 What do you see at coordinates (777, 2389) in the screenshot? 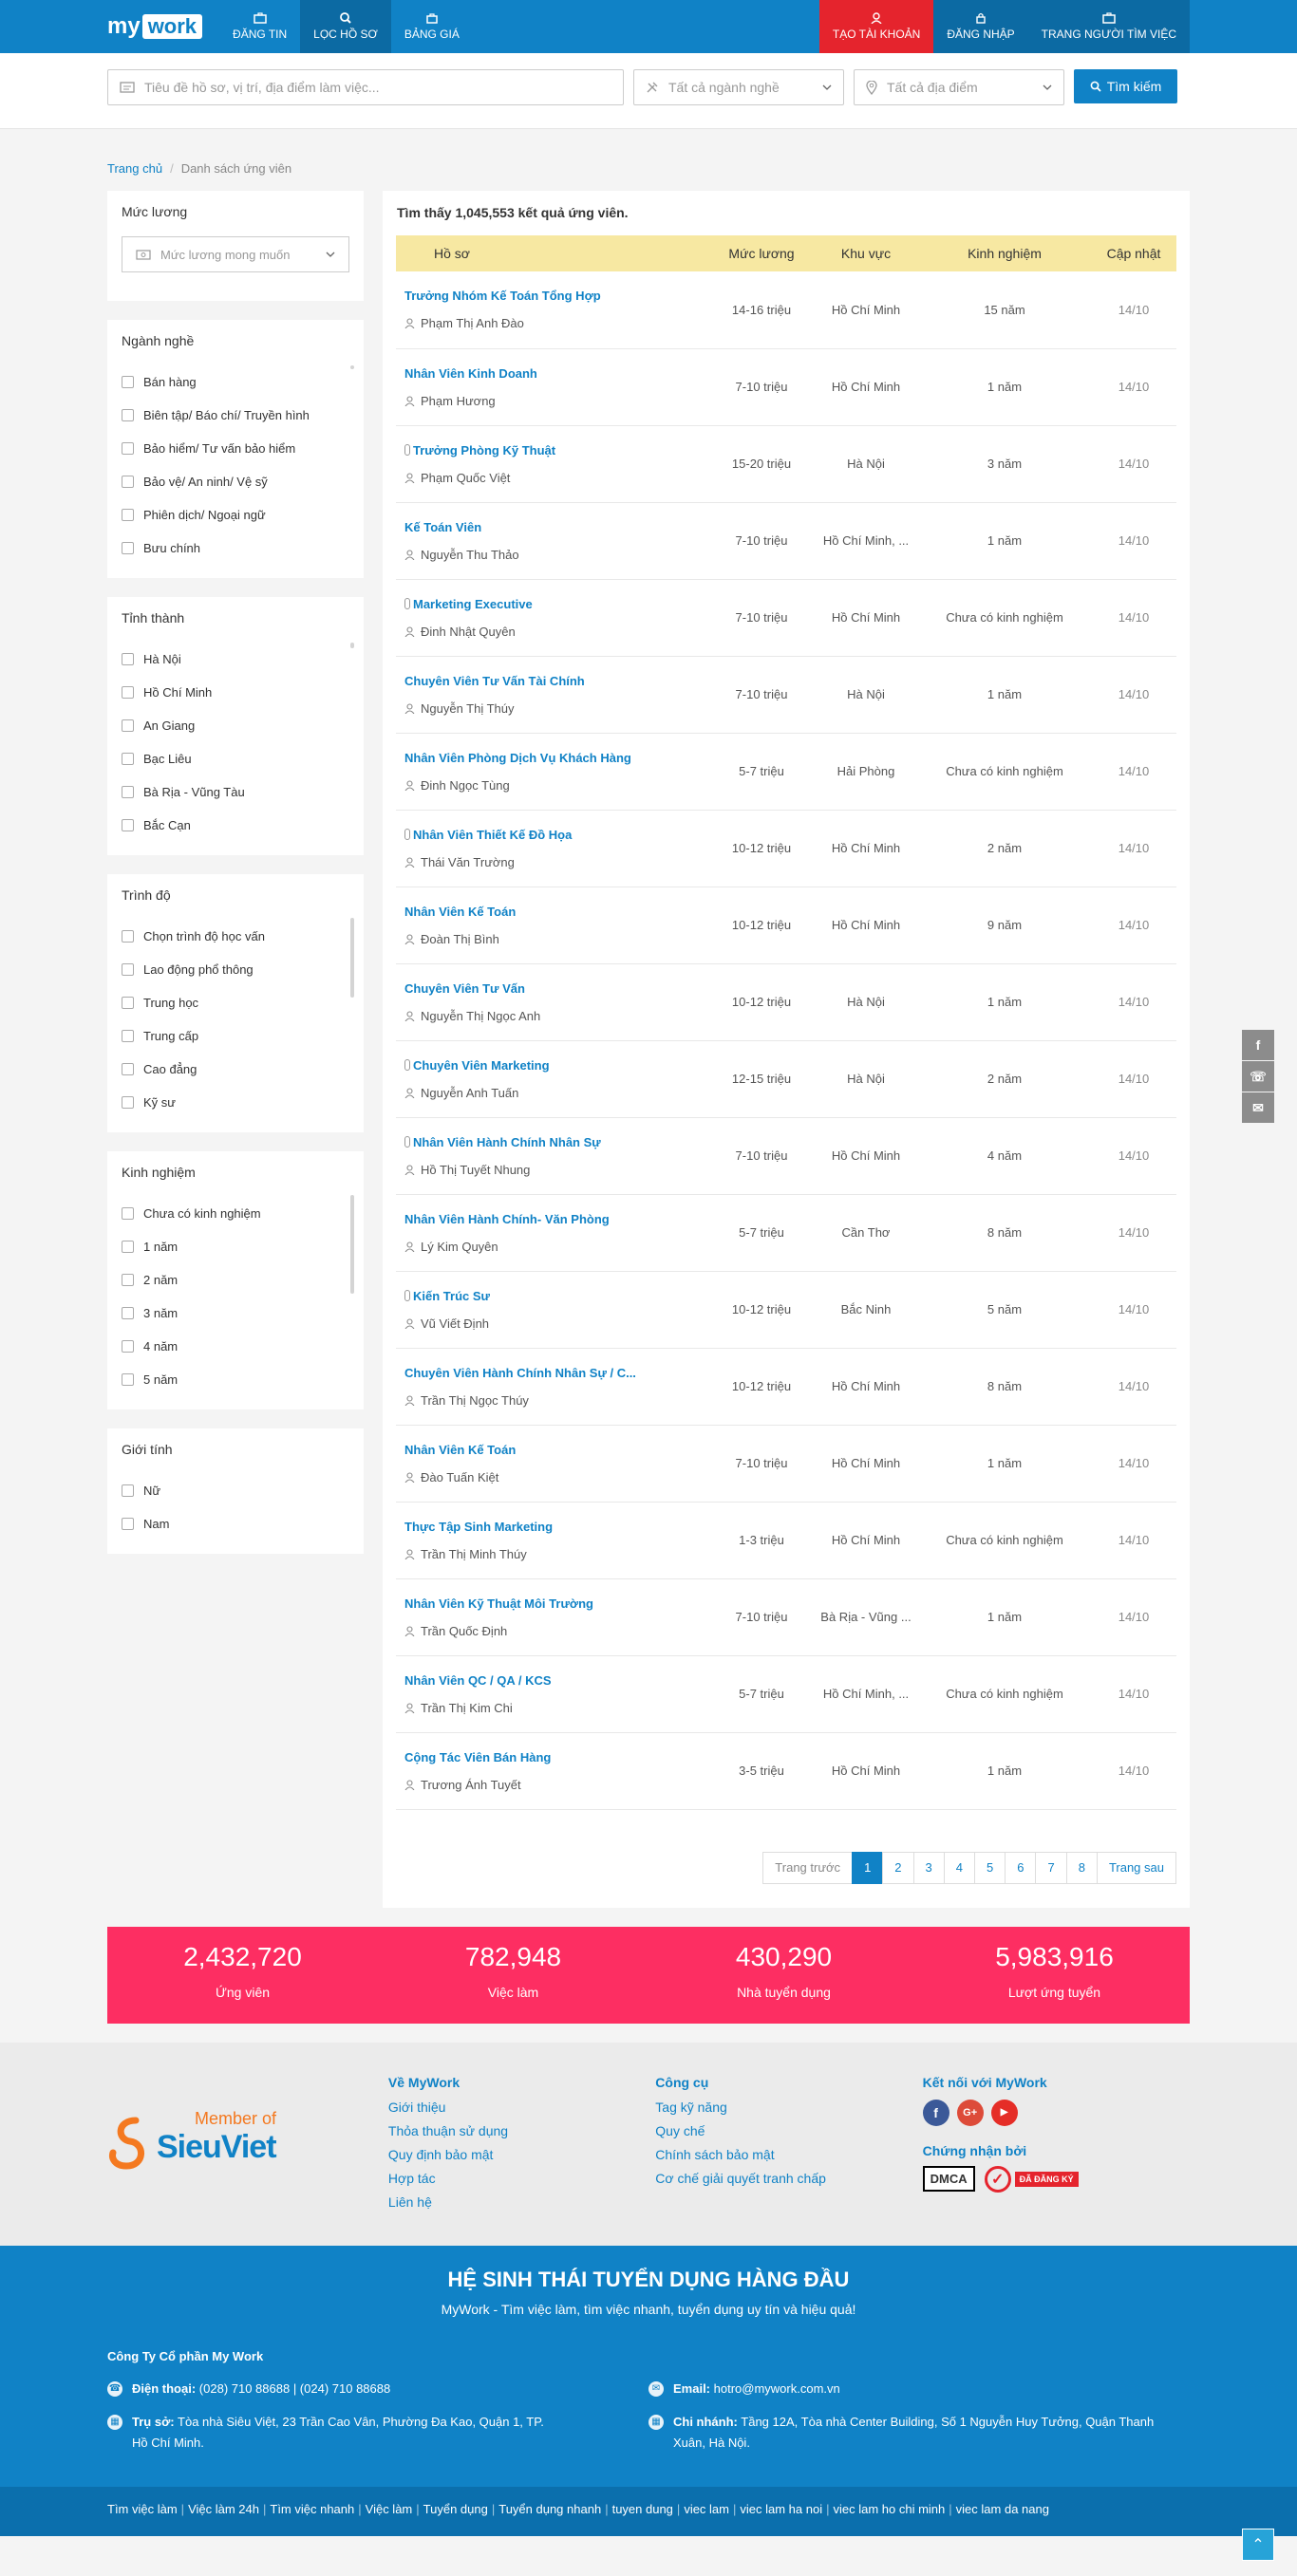
I see `email-value: hotro@mywork.com.vn` at bounding box center [777, 2389].